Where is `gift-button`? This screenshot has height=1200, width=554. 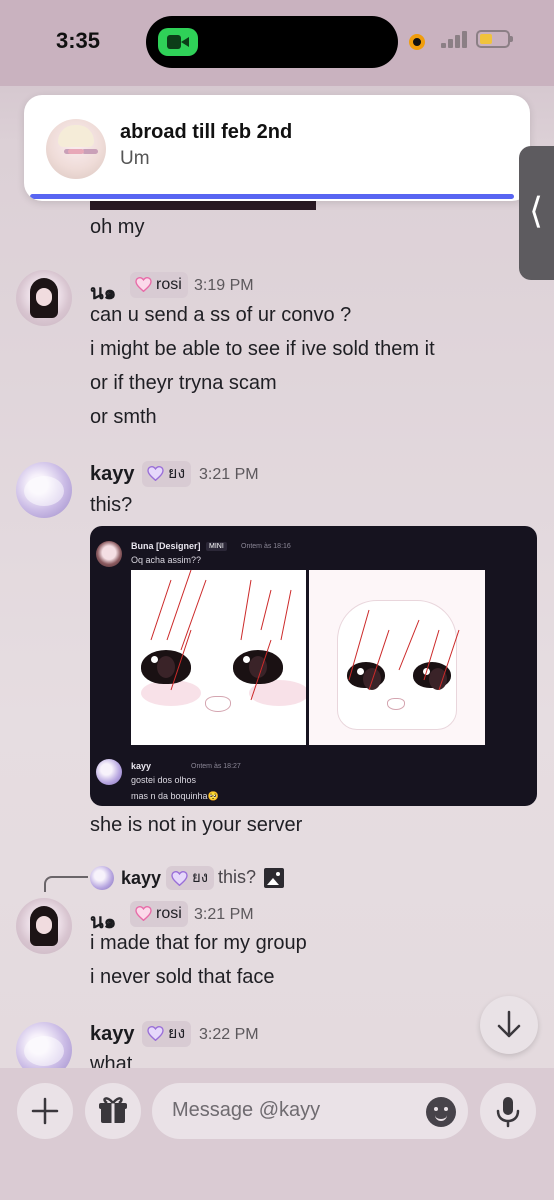
gift-button is located at coordinates (113, 1111).